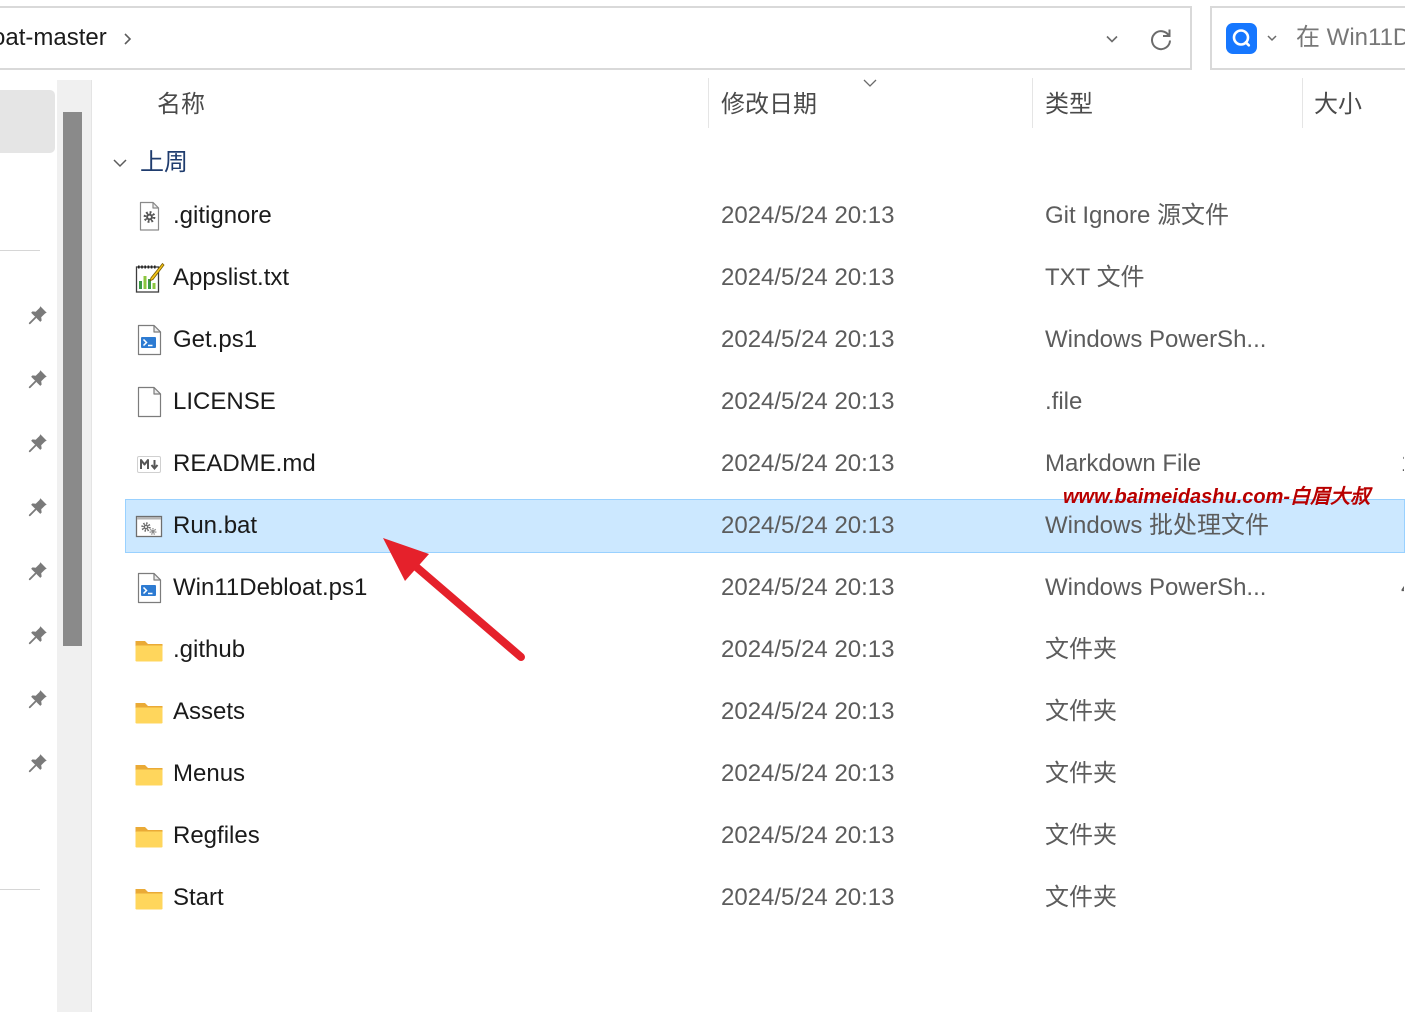 This screenshot has width=1405, height=1012. I want to click on group-label: 上周, so click(164, 162).